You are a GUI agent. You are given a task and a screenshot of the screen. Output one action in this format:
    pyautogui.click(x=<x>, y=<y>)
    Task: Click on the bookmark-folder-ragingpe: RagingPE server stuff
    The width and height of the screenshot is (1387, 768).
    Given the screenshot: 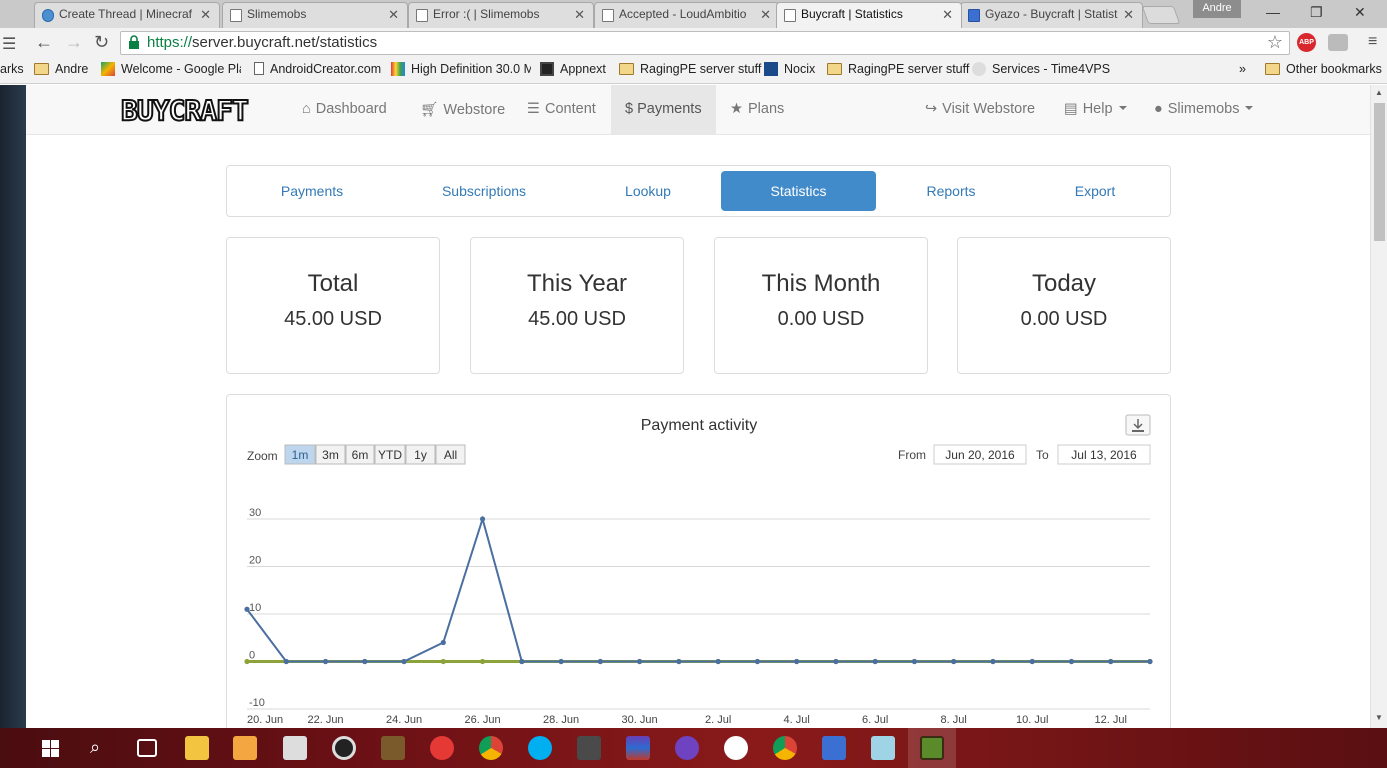 What is the action you would take?
    pyautogui.click(x=690, y=69)
    